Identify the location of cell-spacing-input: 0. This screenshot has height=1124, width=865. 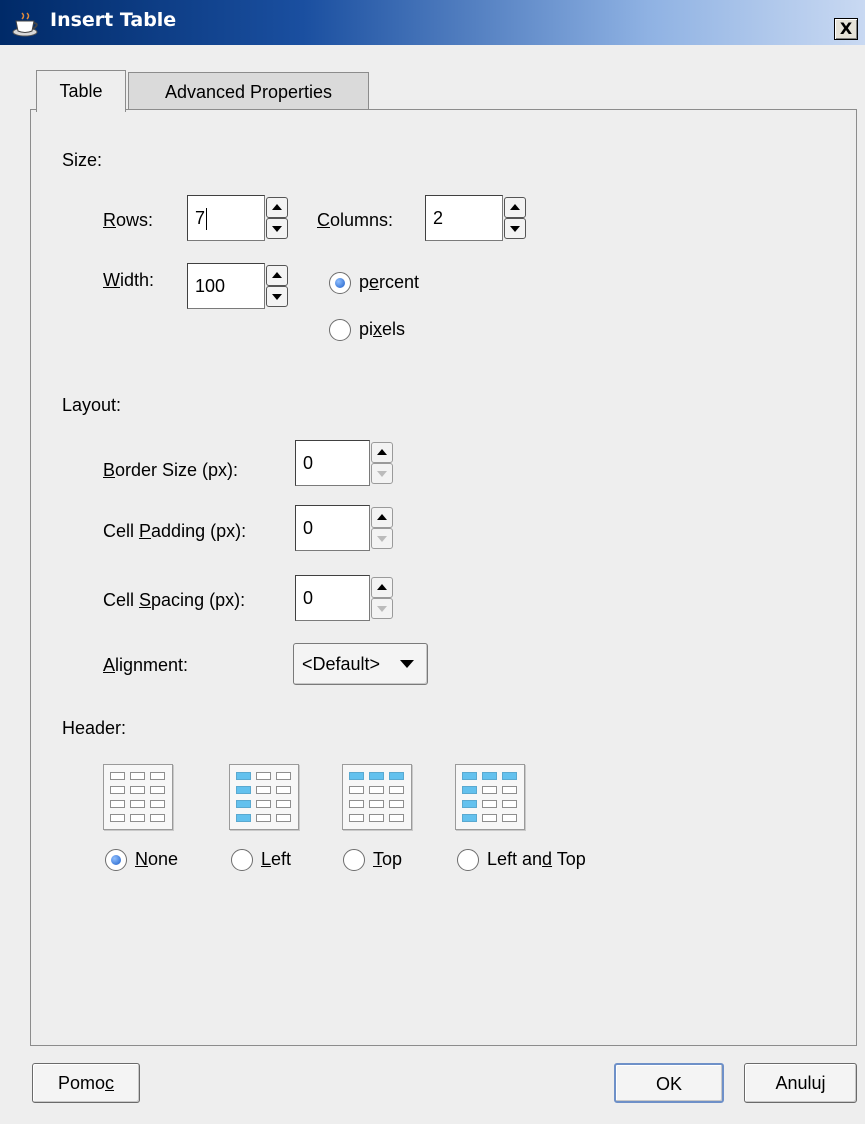
(332, 598).